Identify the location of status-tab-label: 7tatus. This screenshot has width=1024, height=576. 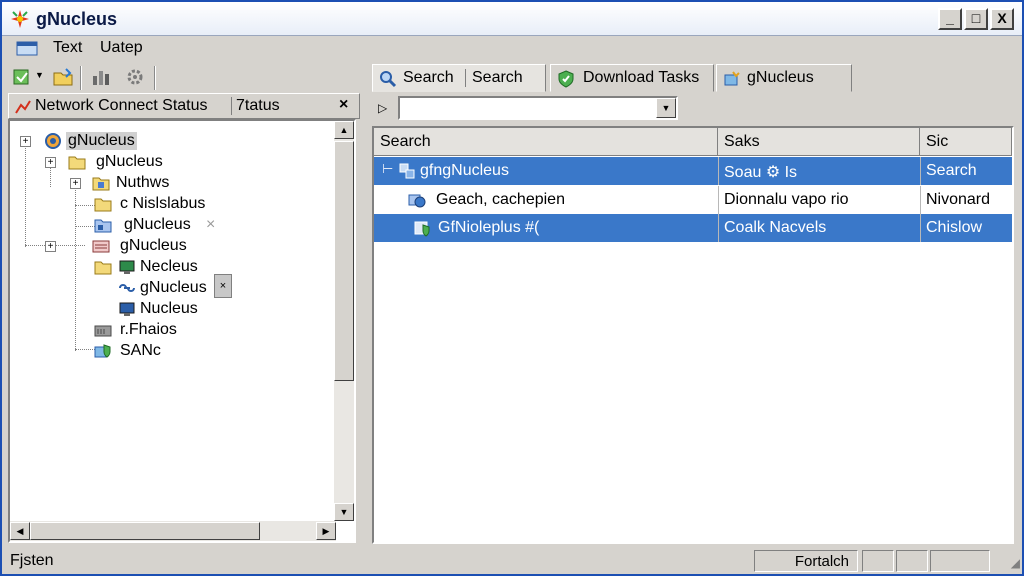
(255, 106).